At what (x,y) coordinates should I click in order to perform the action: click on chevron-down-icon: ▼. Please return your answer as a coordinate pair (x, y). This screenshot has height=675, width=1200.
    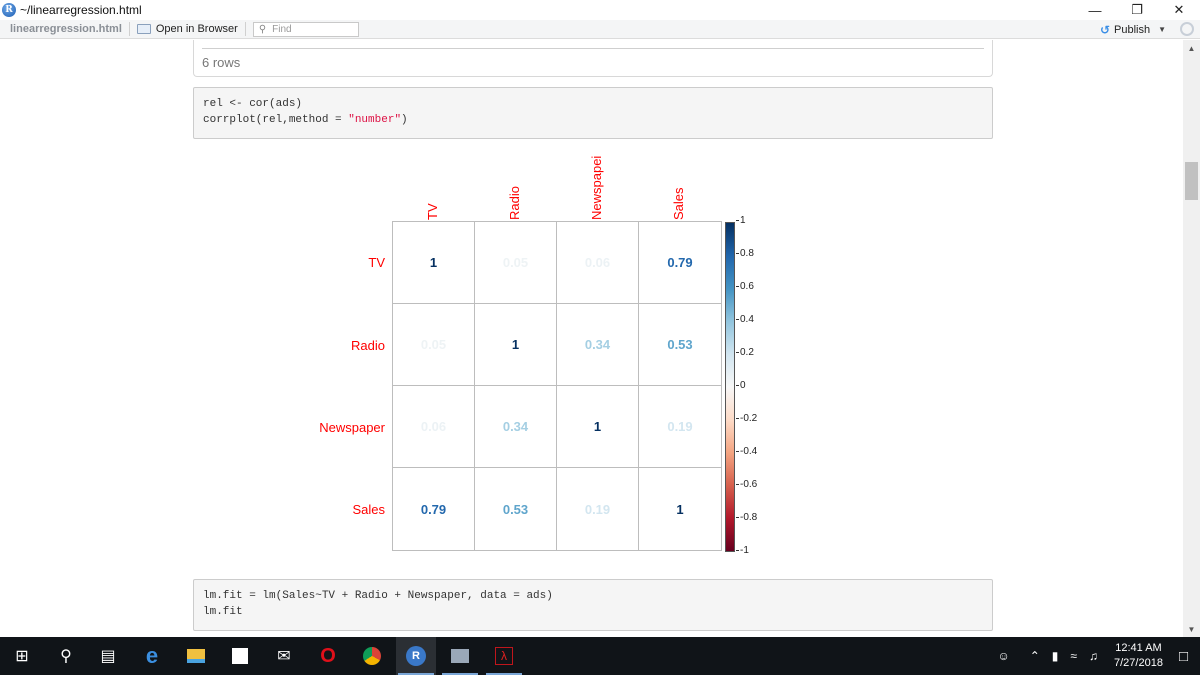
    Looking at the image, I should click on (1162, 29).